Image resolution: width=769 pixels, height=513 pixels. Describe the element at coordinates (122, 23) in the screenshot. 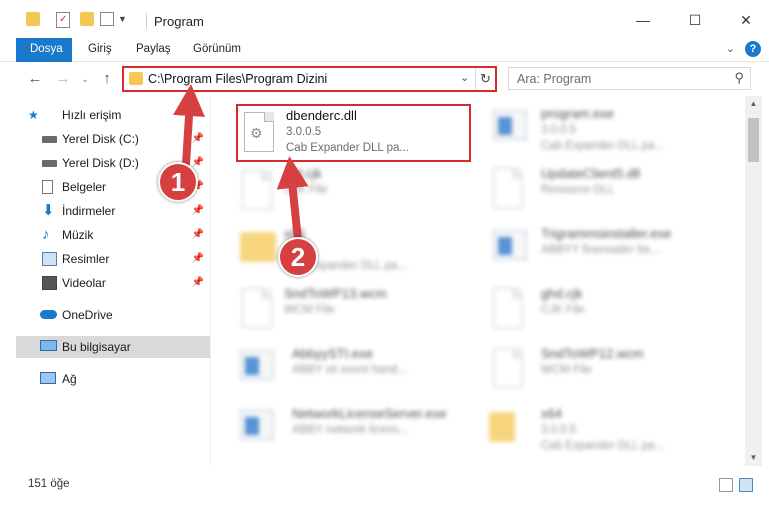

I see `toolbar-dropdown-icon: ▼` at that location.